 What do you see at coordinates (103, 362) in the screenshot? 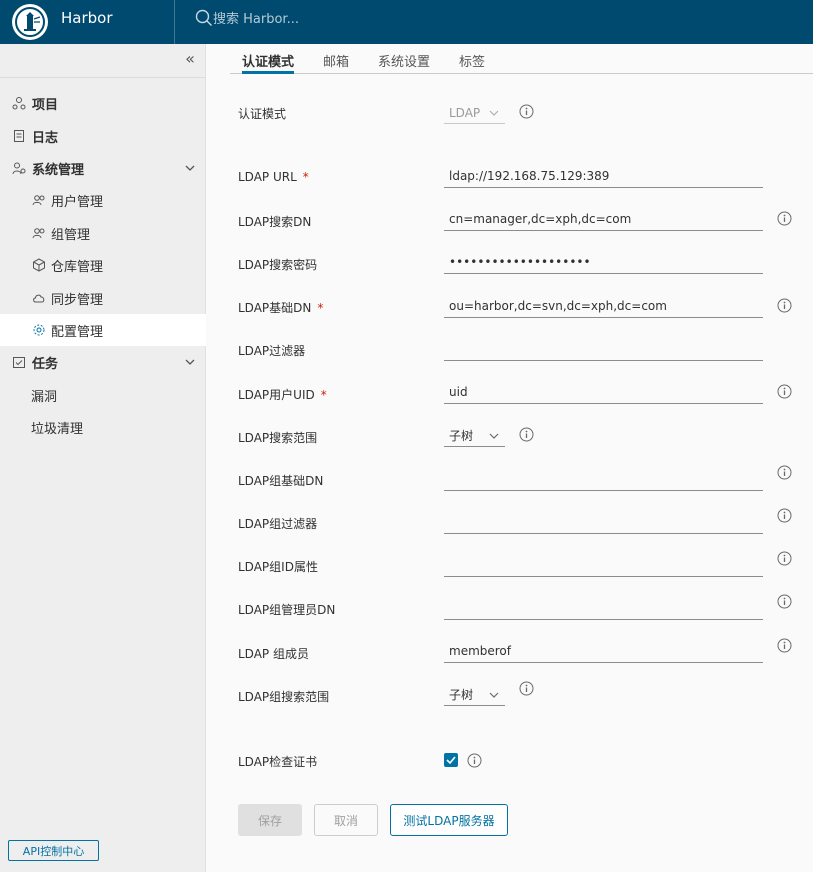
I see `sidebar-item-tasks: 任务` at bounding box center [103, 362].